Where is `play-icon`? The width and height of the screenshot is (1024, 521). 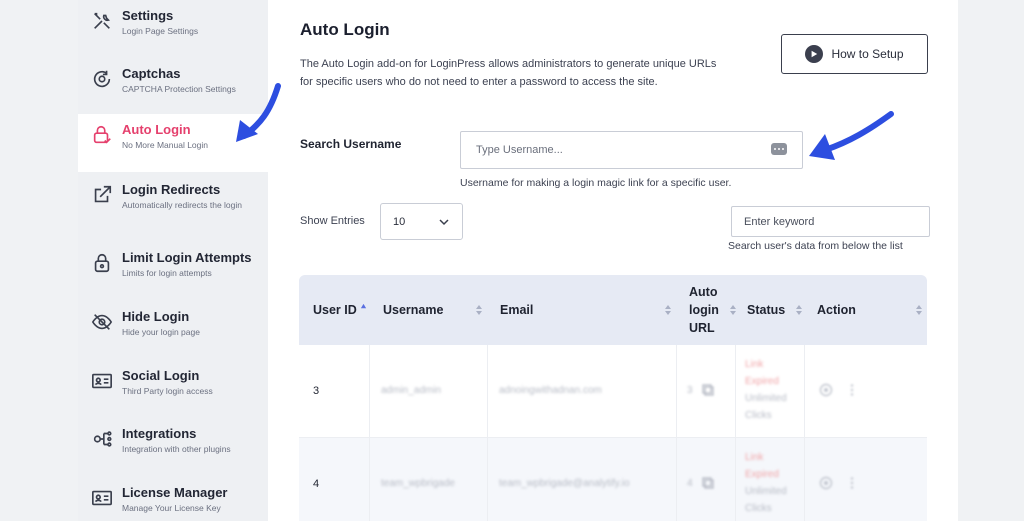
play-icon is located at coordinates (814, 54).